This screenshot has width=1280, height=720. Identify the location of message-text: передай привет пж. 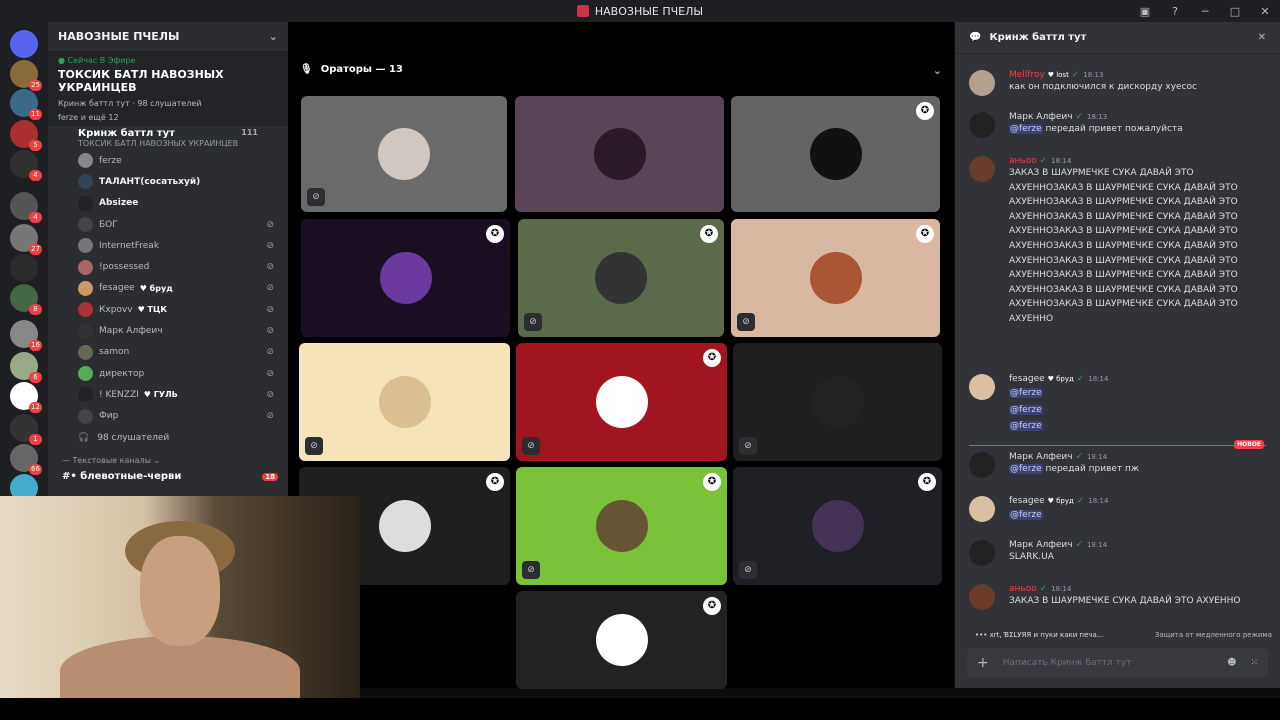
(1091, 469).